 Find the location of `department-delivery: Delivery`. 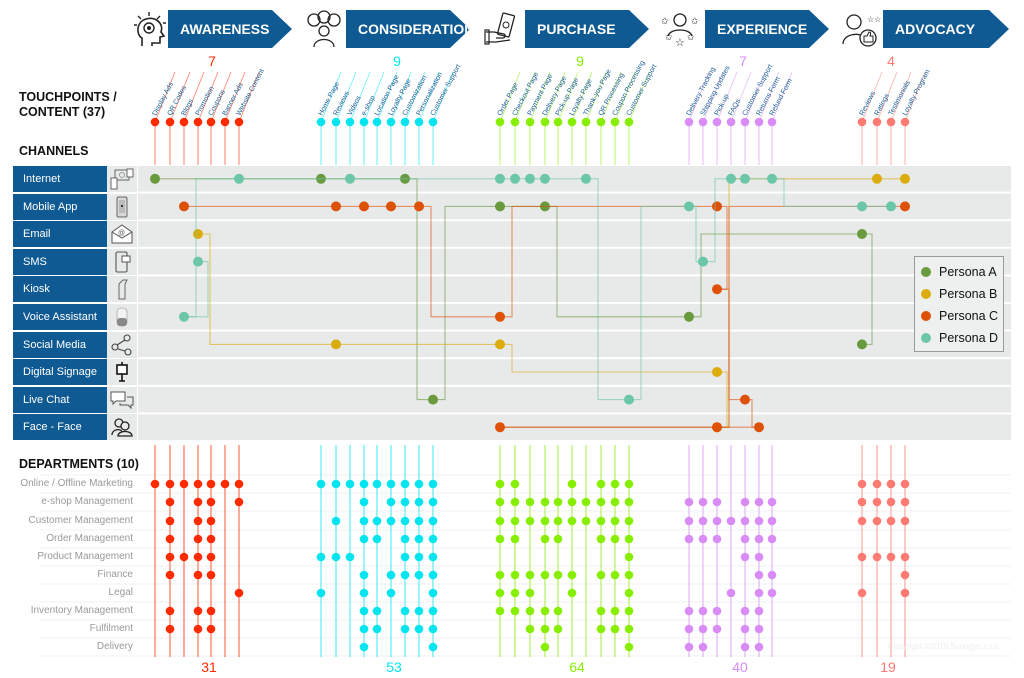

department-delivery: Delivery is located at coordinates (114, 646).